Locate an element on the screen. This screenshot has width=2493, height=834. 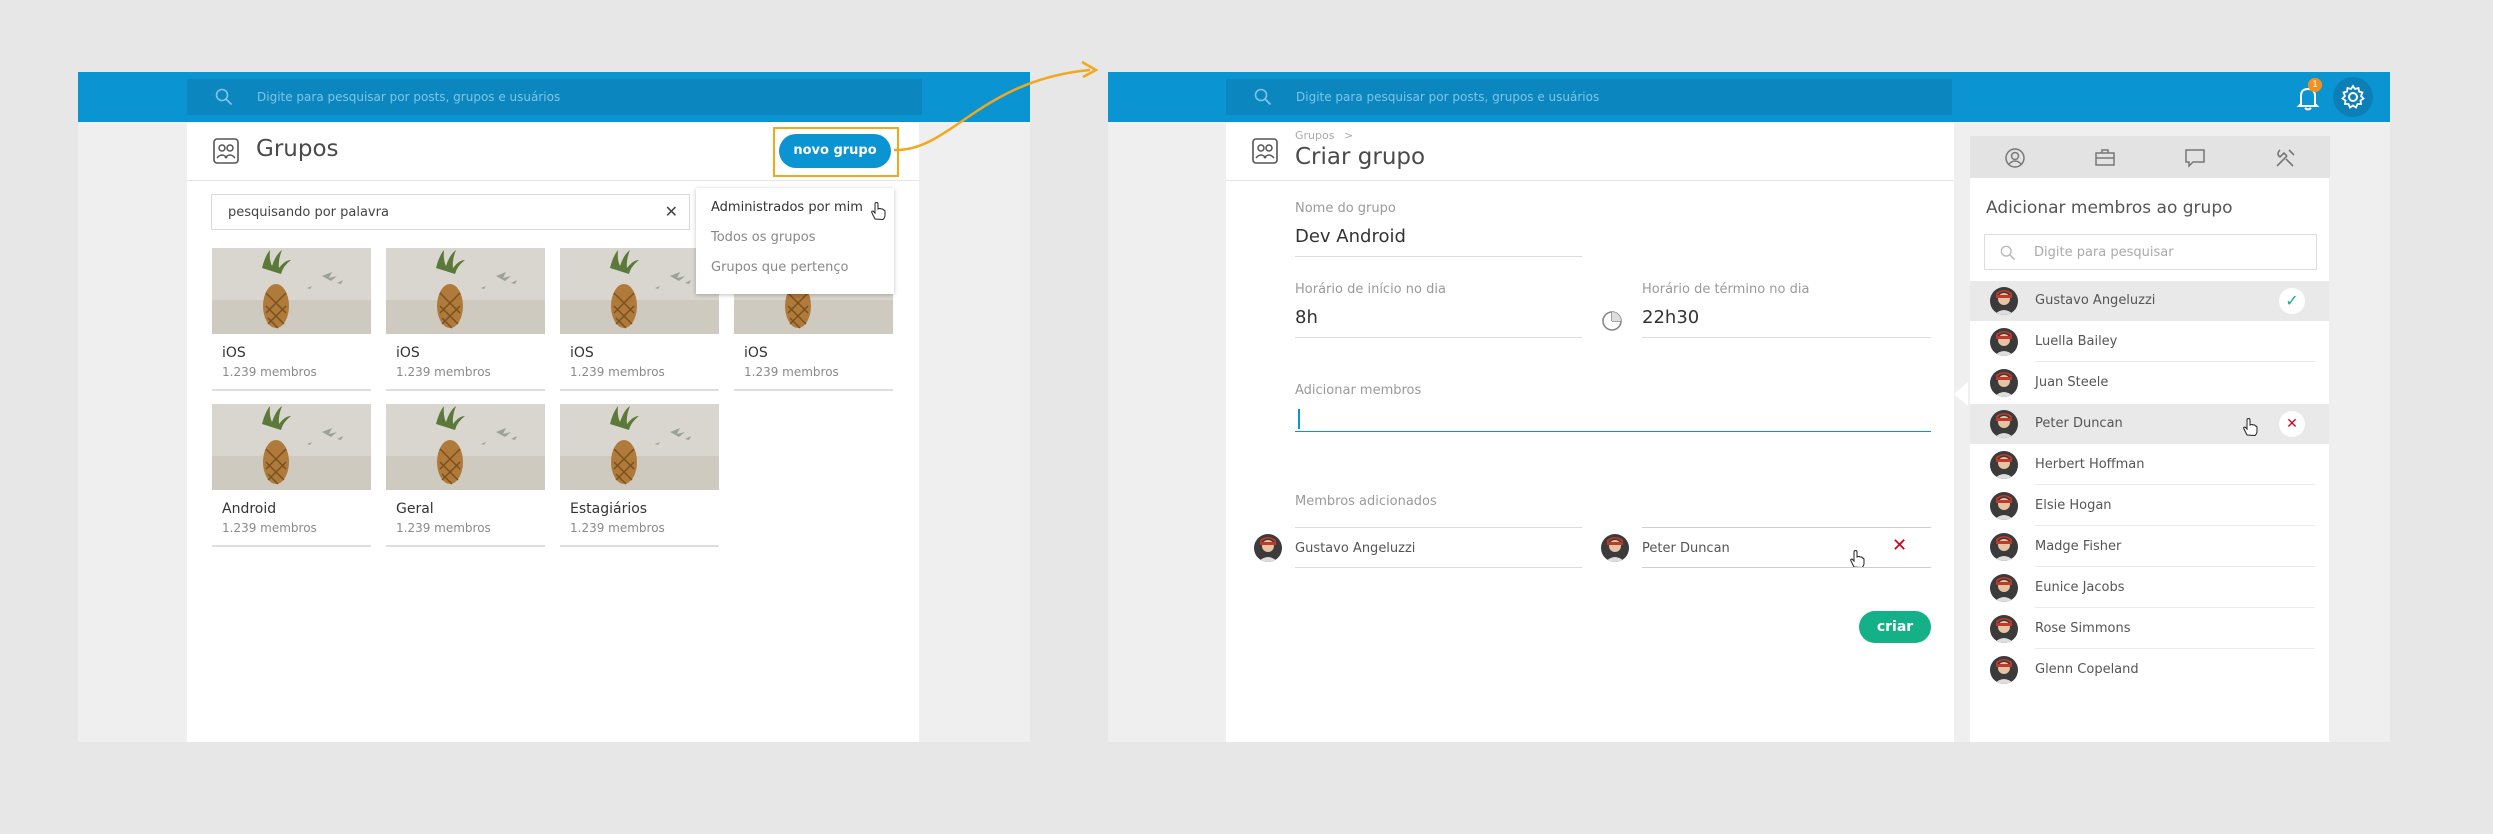
group-card: Estagiários 1.239 membros is located at coordinates (639, 475).